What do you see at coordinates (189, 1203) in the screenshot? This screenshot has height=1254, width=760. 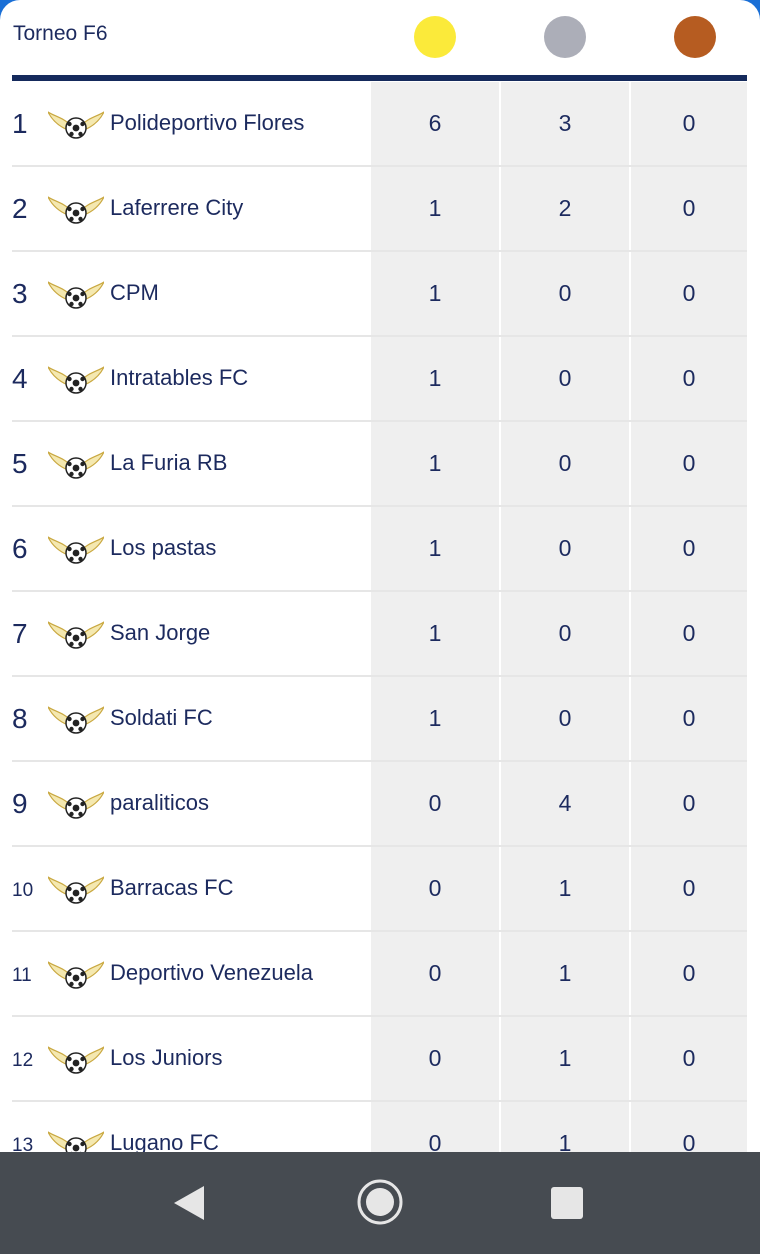 I see `back-icon` at bounding box center [189, 1203].